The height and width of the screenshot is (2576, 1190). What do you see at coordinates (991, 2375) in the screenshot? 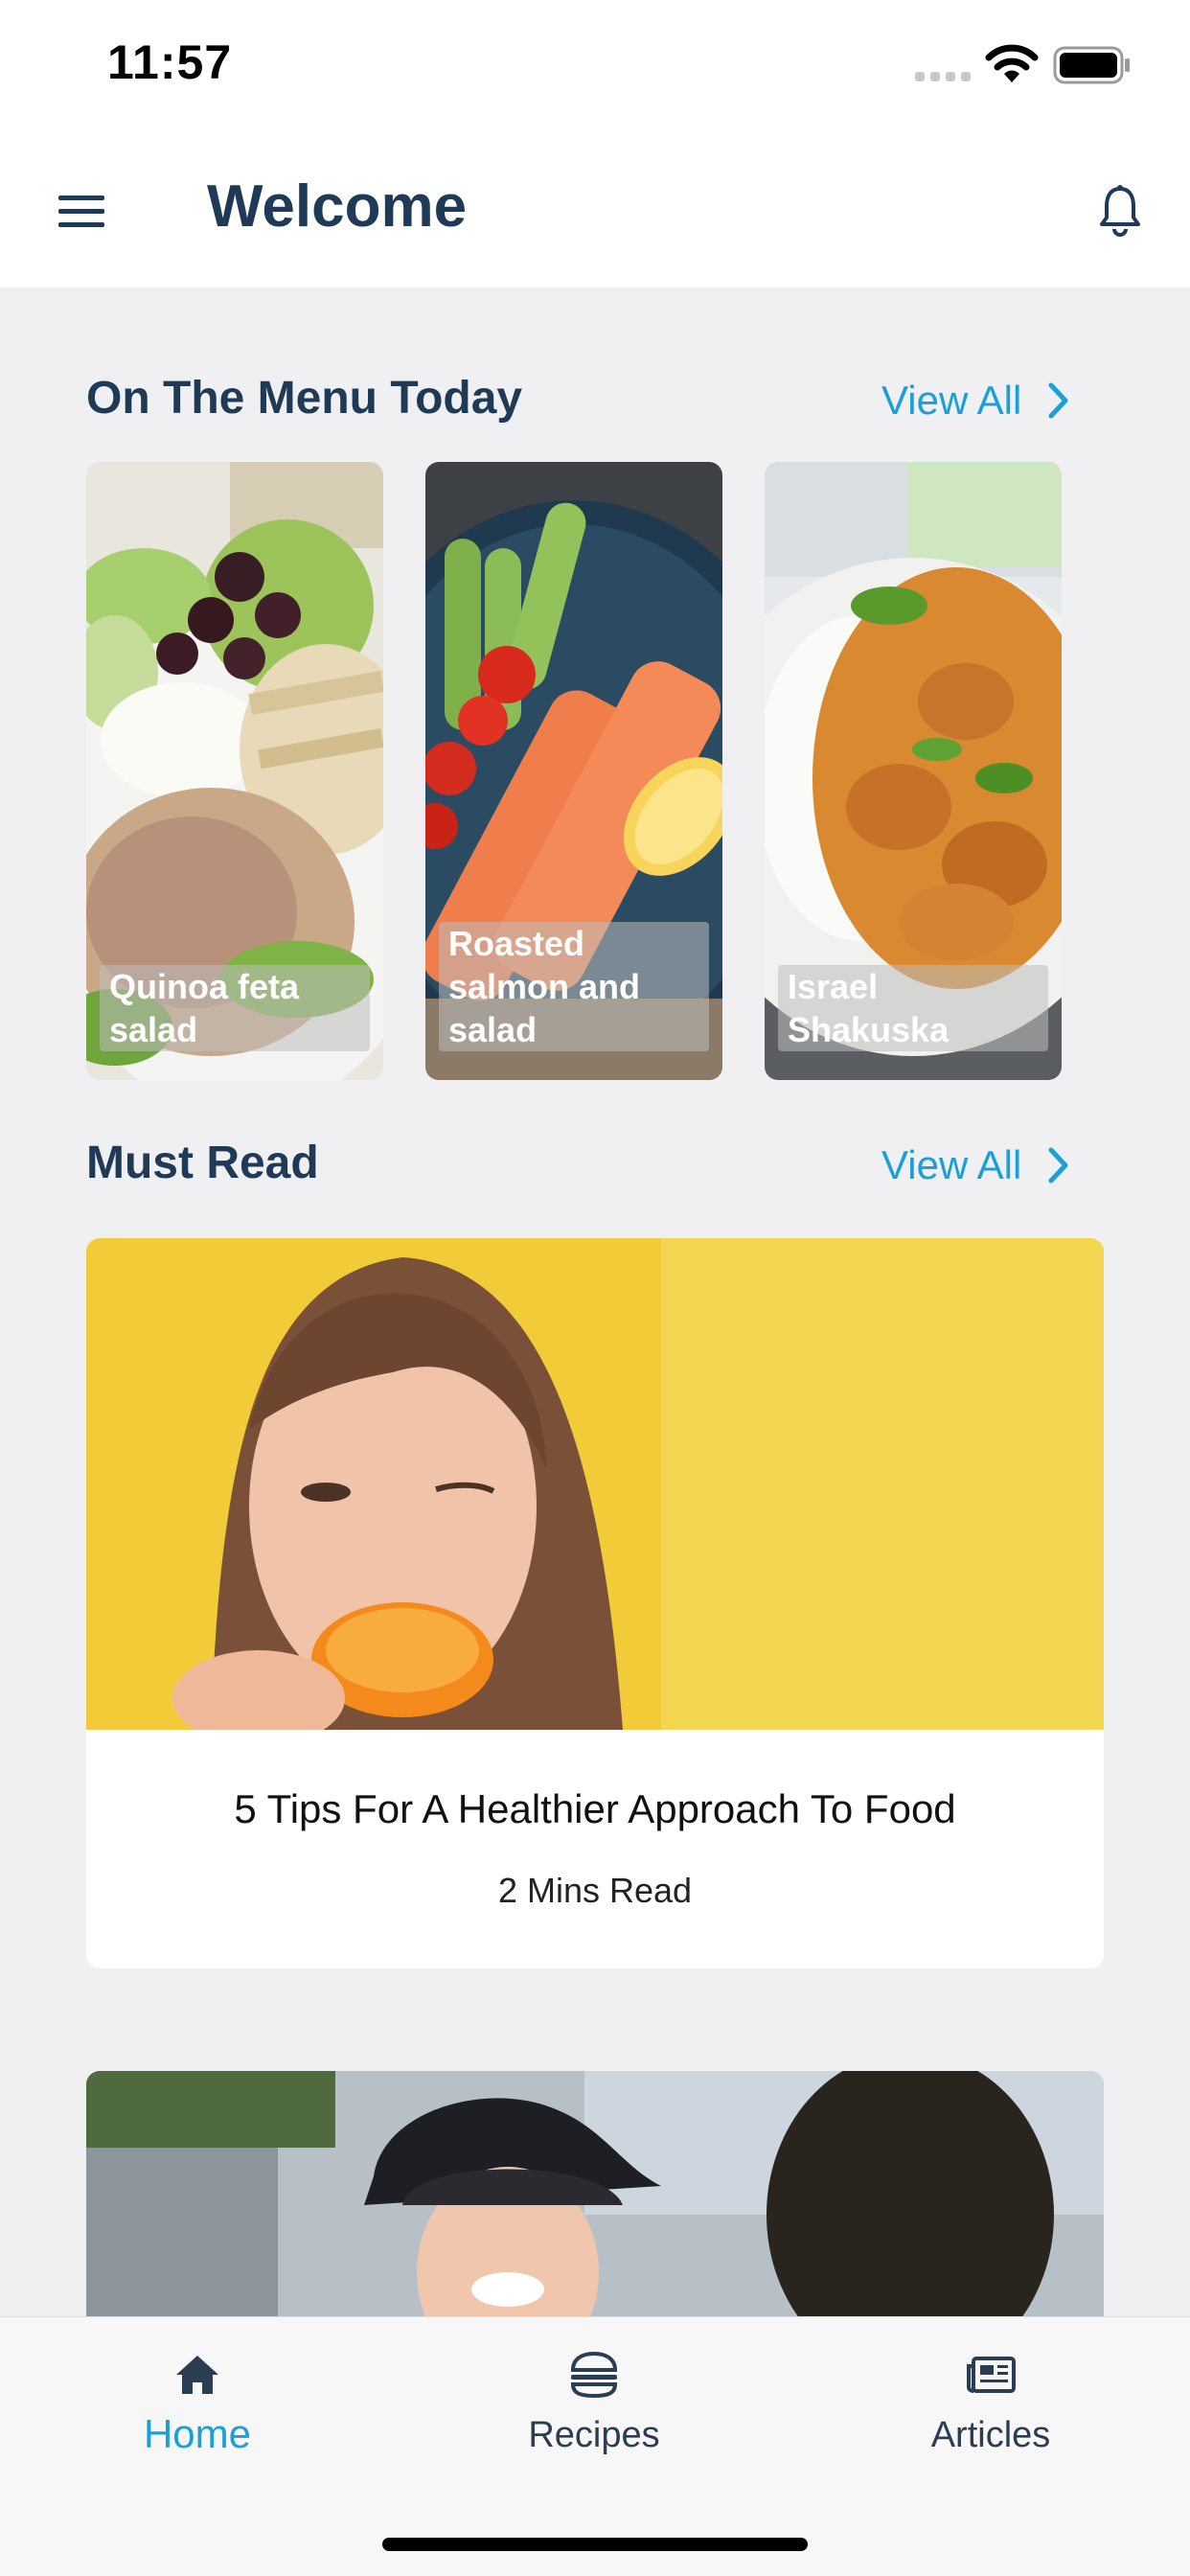
I see `newspaper-icon` at bounding box center [991, 2375].